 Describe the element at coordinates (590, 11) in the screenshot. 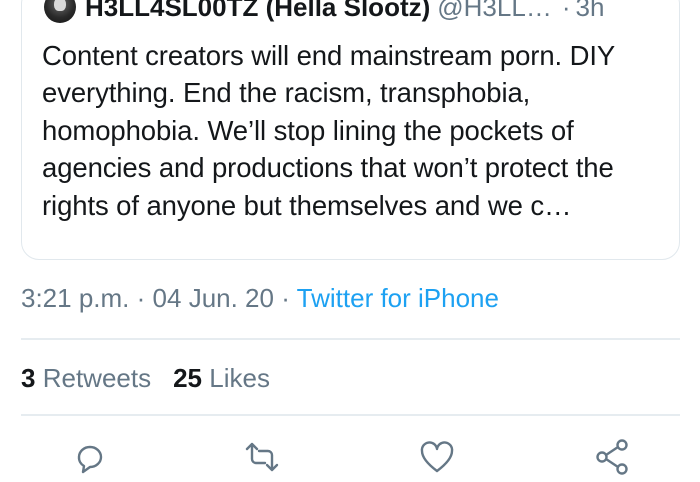

I see `time-ago: 3h` at that location.